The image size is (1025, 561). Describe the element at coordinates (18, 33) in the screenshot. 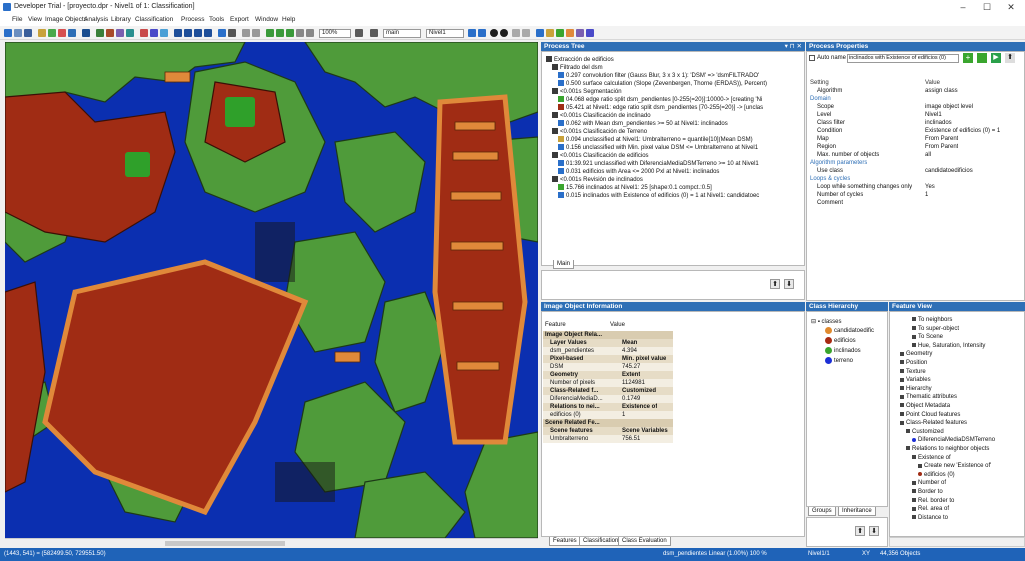

I see `open-project-icon` at that location.